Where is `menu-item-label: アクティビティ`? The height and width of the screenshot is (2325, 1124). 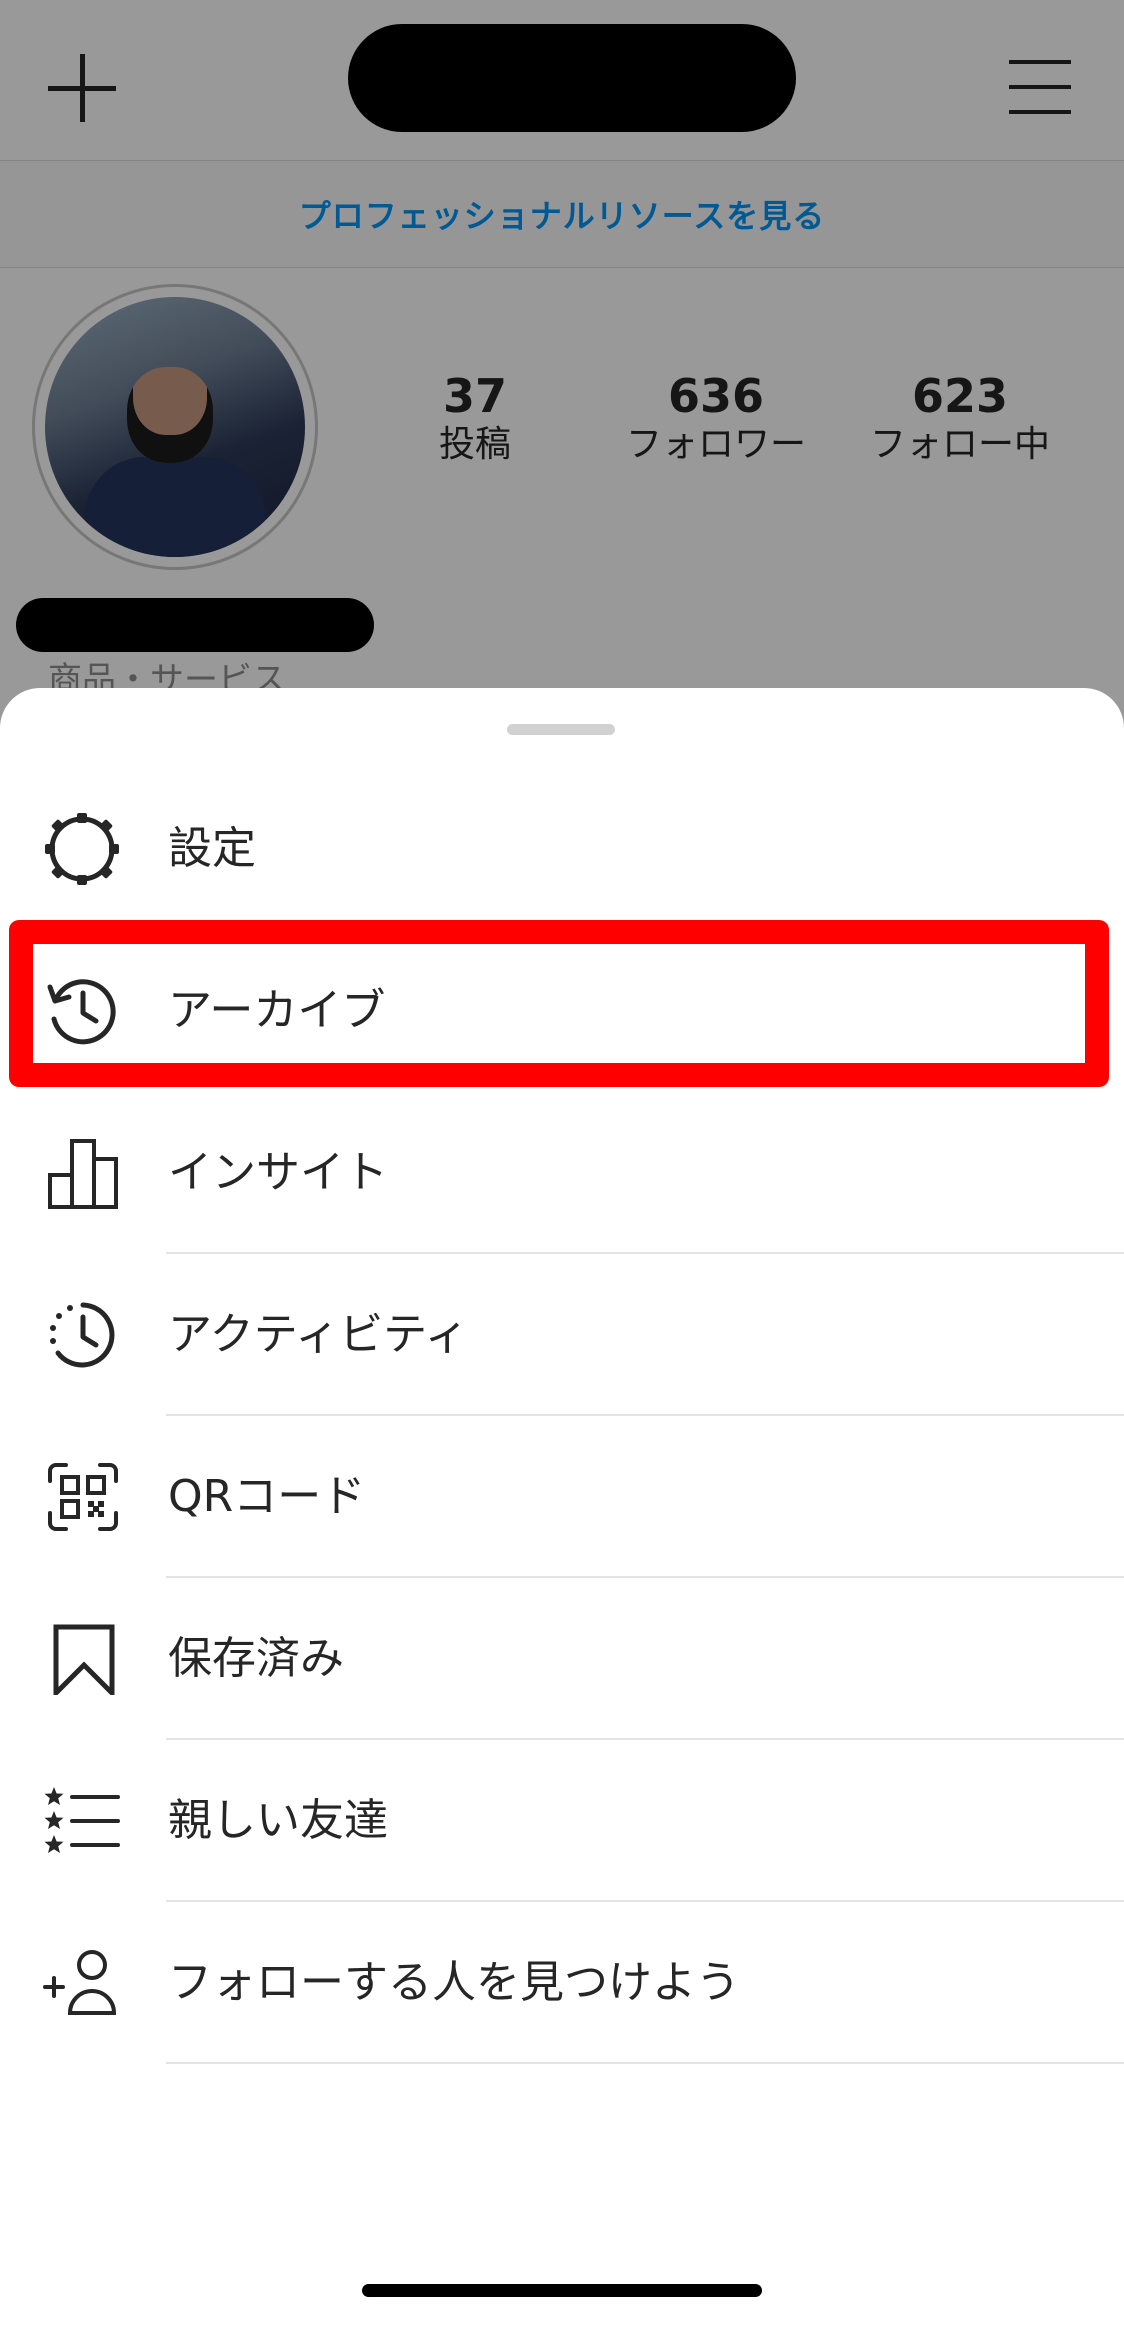 menu-item-label: アクティビティ is located at coordinates (318, 1334).